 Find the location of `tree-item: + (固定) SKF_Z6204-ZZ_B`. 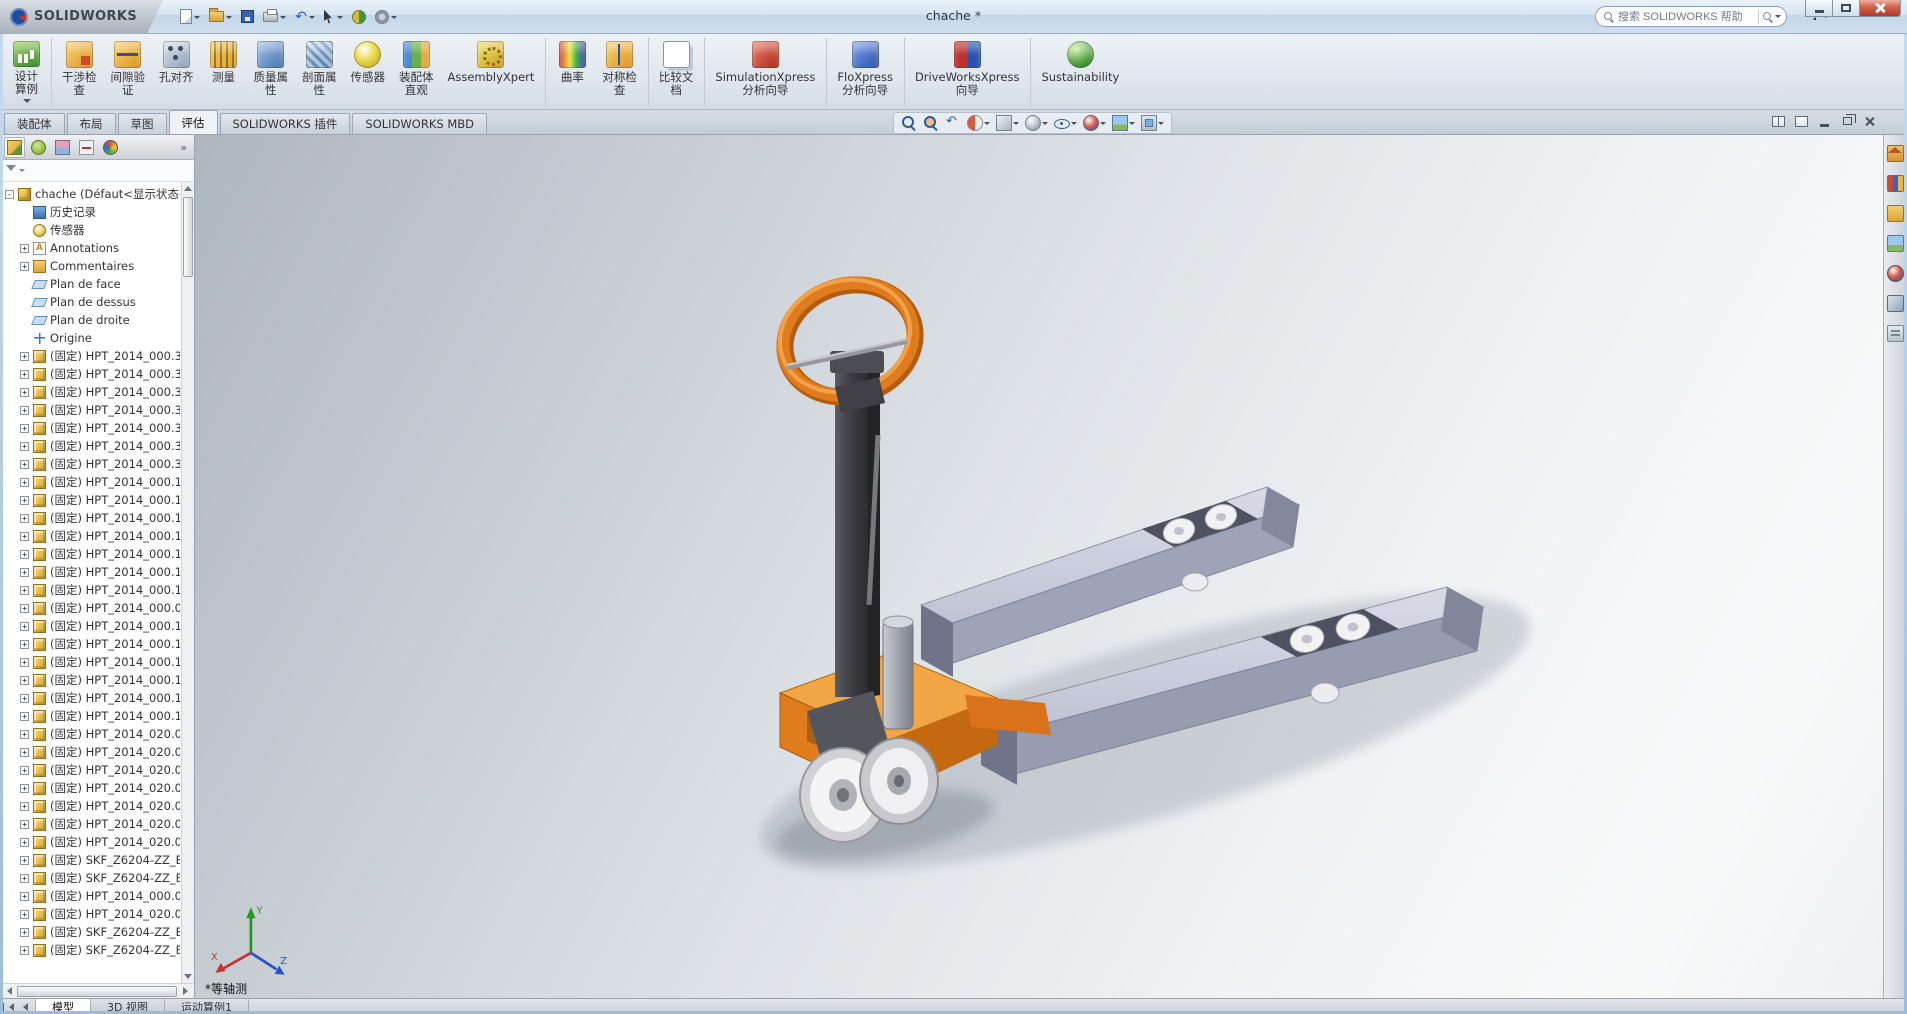

tree-item: + (固定) SKF_Z6204-ZZ_B is located at coordinates (90, 860).